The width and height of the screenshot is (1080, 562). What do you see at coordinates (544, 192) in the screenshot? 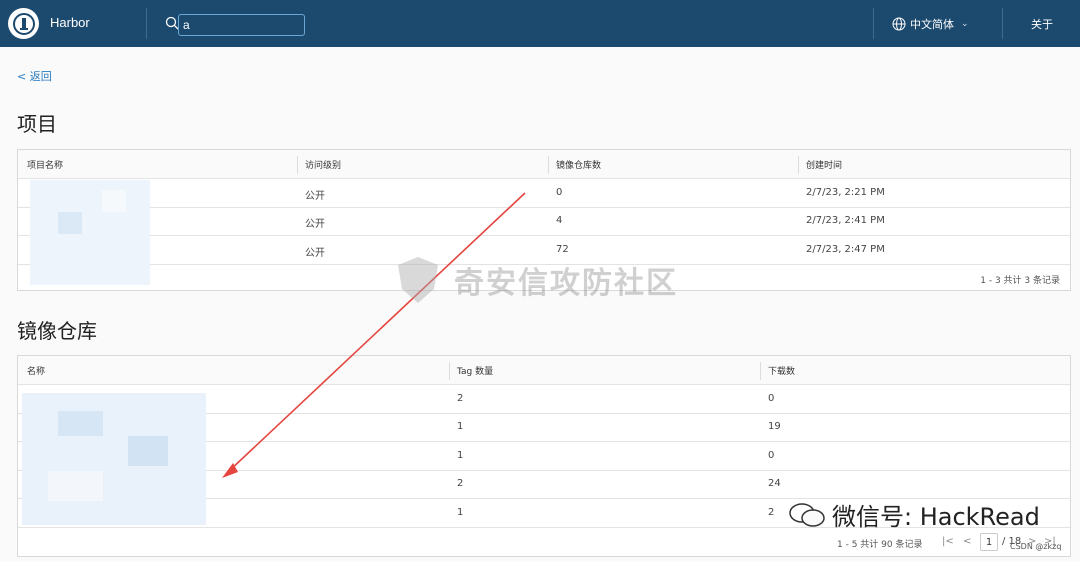
I see `table-row: 公开 0 2/7/23, 2:21 PM` at bounding box center [544, 192].